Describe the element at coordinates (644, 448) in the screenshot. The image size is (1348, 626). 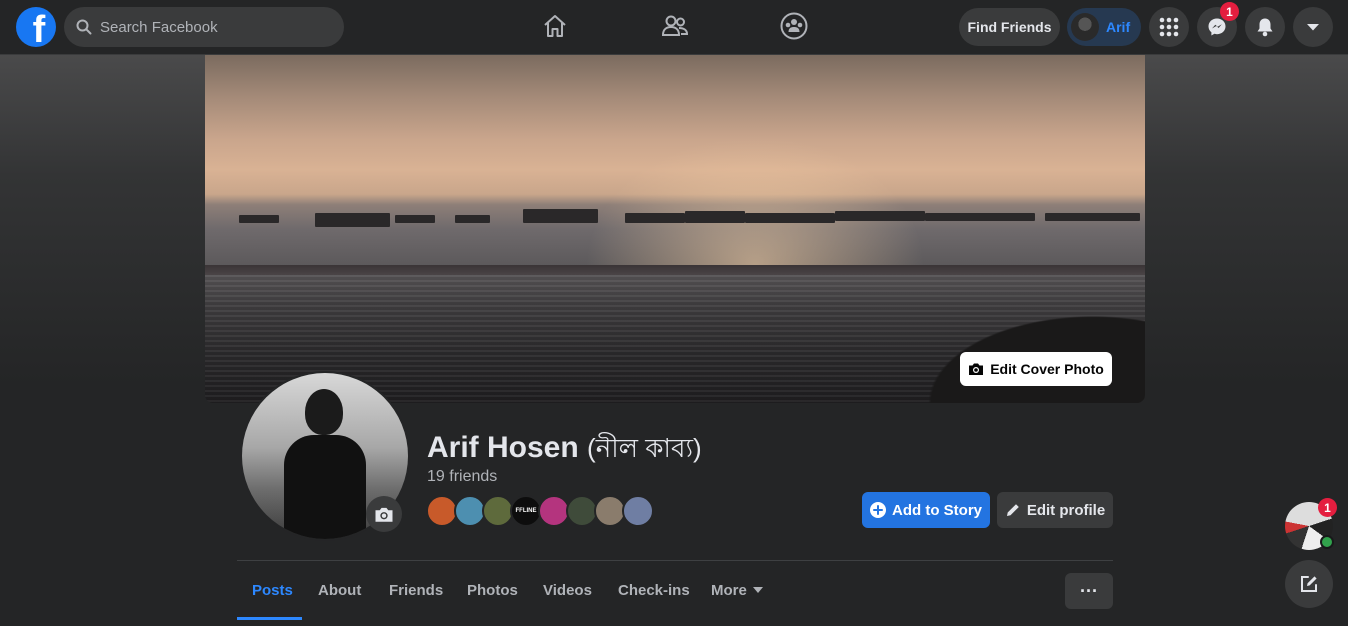
I see `profile-name-alternate: (নীল কাব্য)` at that location.